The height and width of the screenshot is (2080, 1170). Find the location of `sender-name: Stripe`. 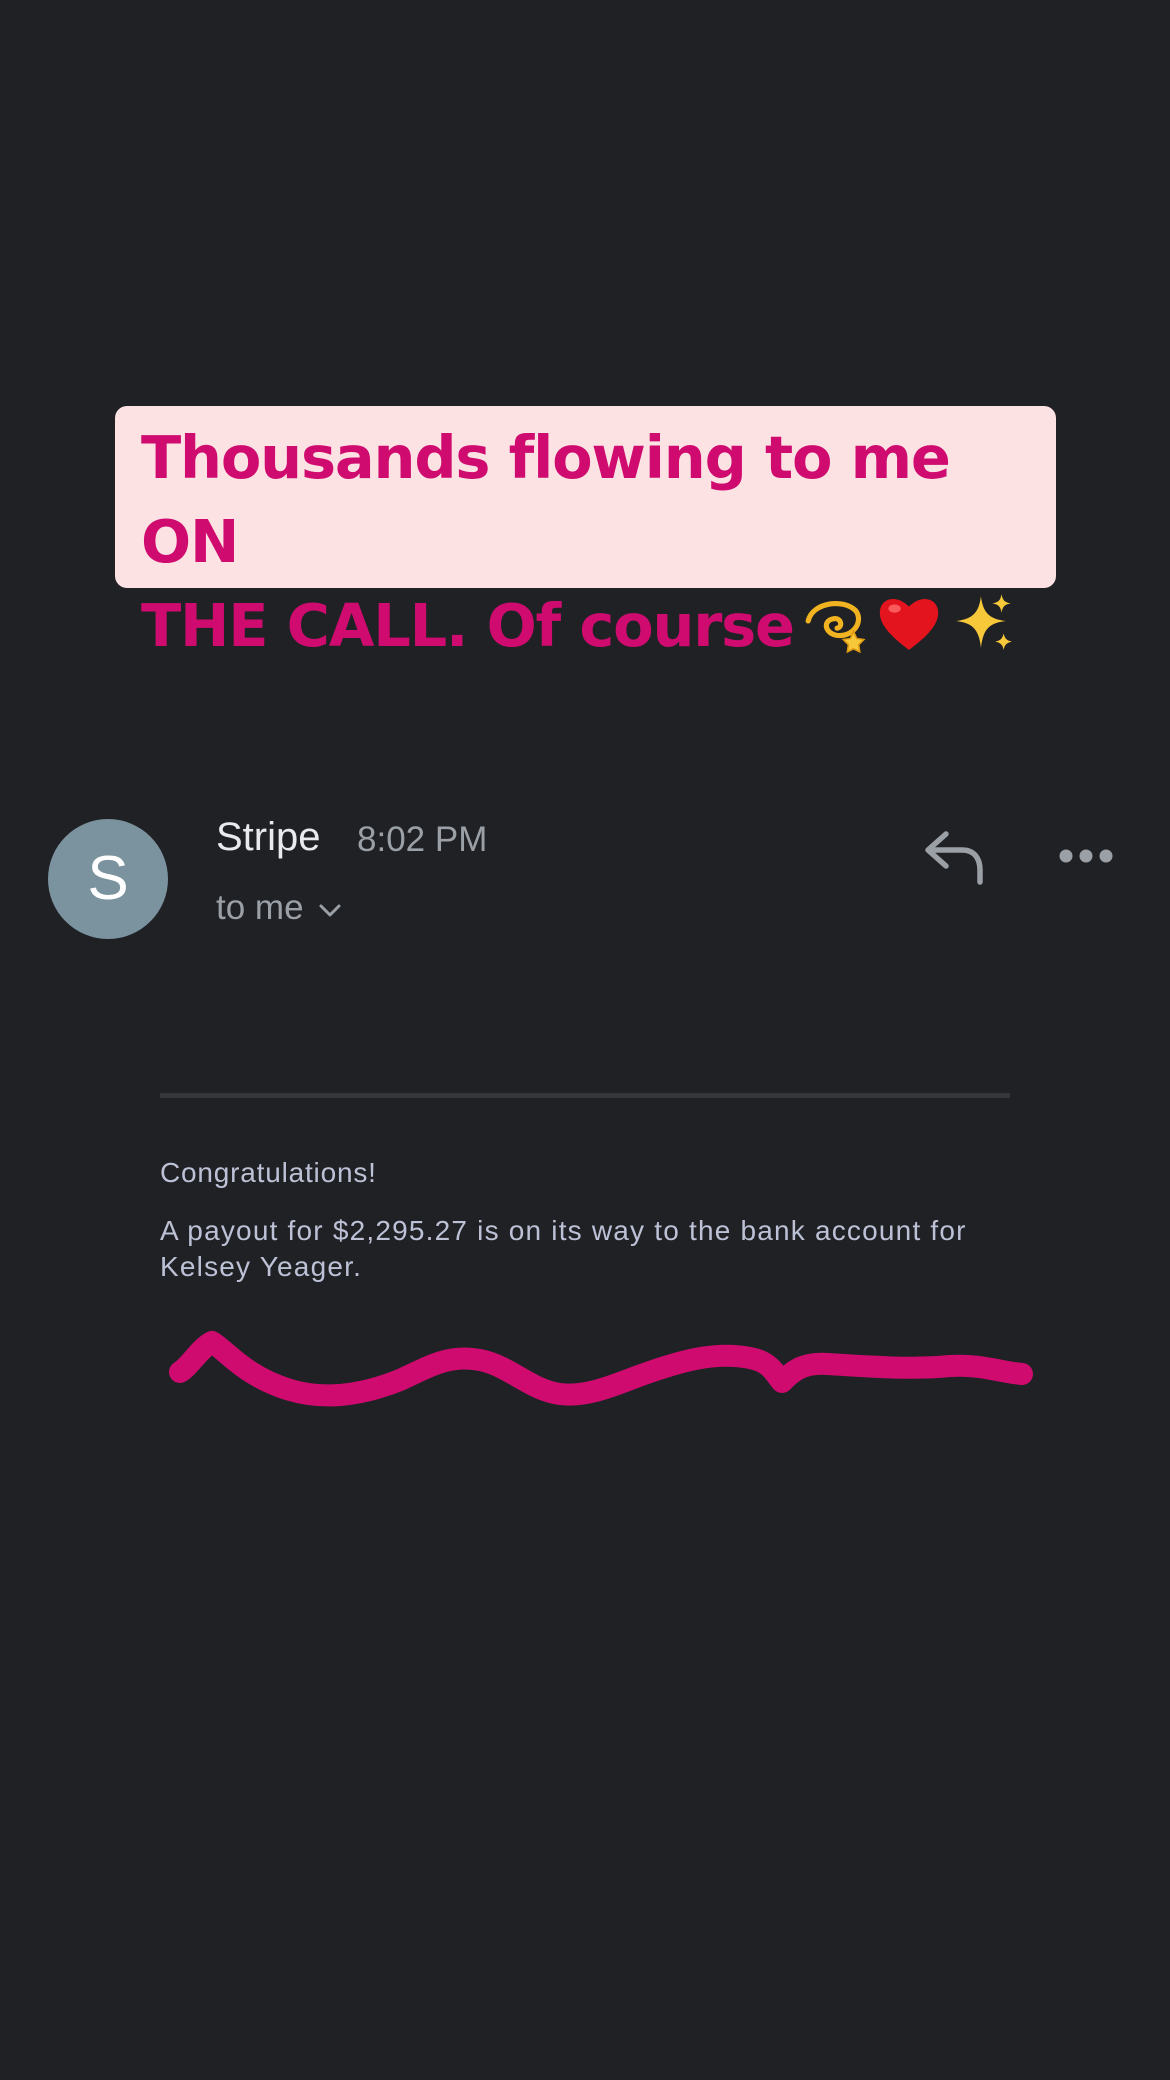

sender-name: Stripe is located at coordinates (268, 837).